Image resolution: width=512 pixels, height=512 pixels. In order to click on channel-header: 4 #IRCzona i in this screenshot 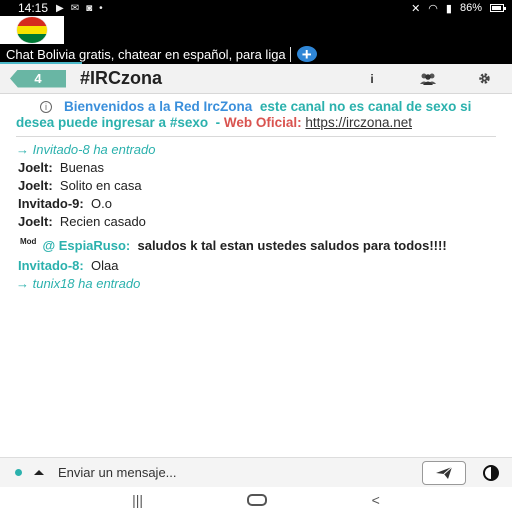, I will do `click(256, 79)`.